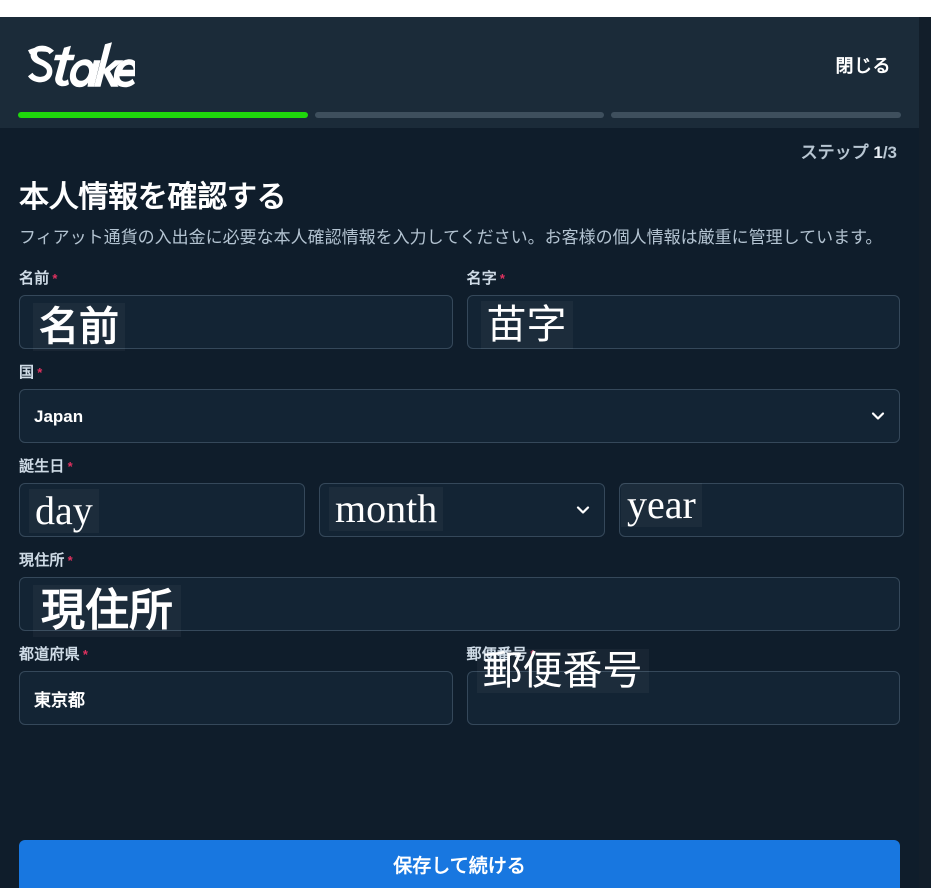 The height and width of the screenshot is (888, 931). I want to click on postal-code-input, so click(683, 698).